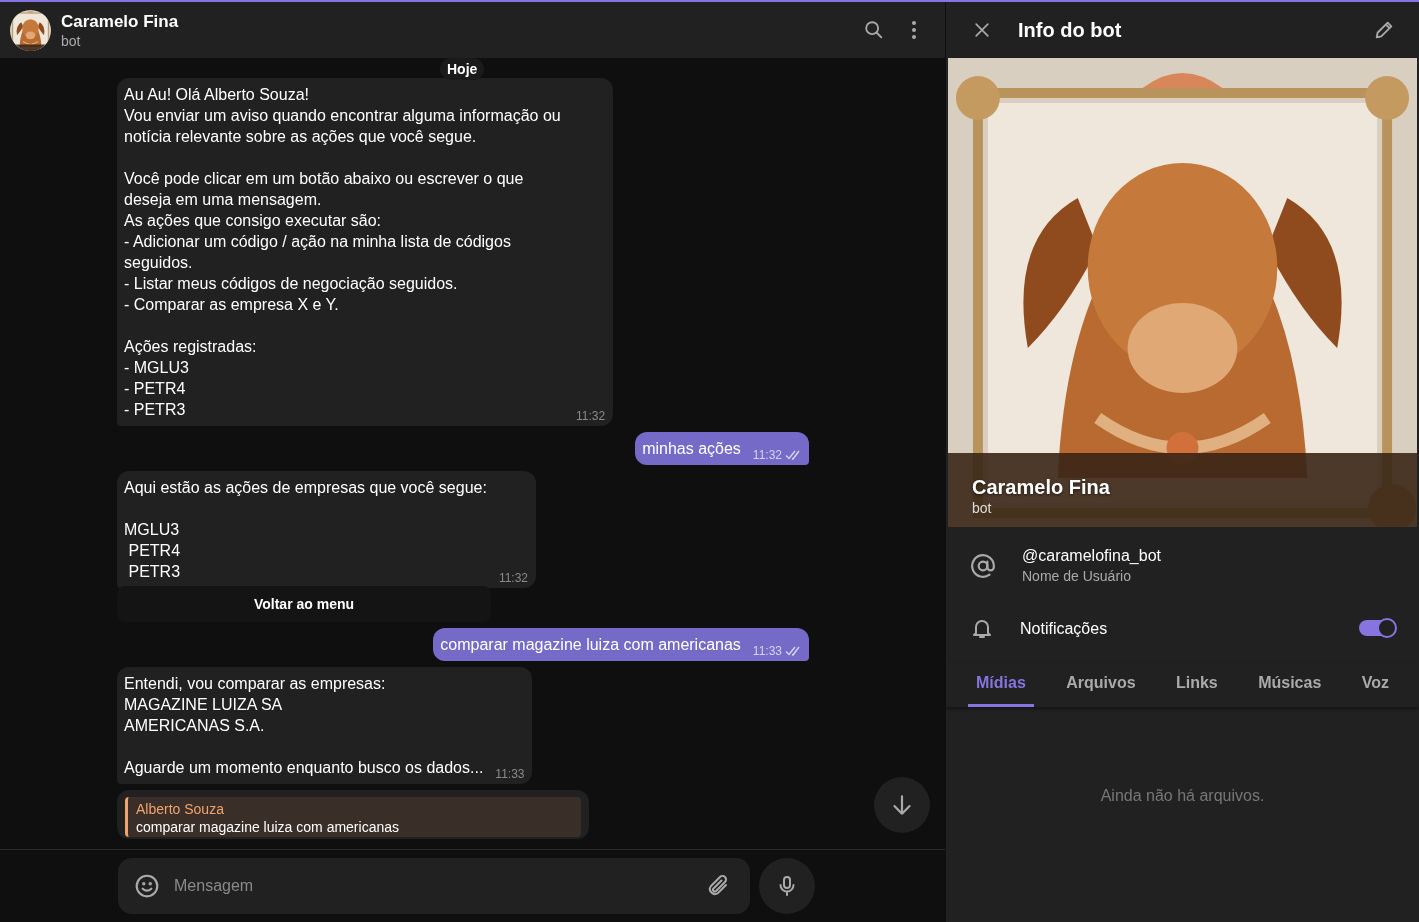 The image size is (1419, 922). Describe the element at coordinates (982, 508) in the screenshot. I see `profile-status: bot` at that location.